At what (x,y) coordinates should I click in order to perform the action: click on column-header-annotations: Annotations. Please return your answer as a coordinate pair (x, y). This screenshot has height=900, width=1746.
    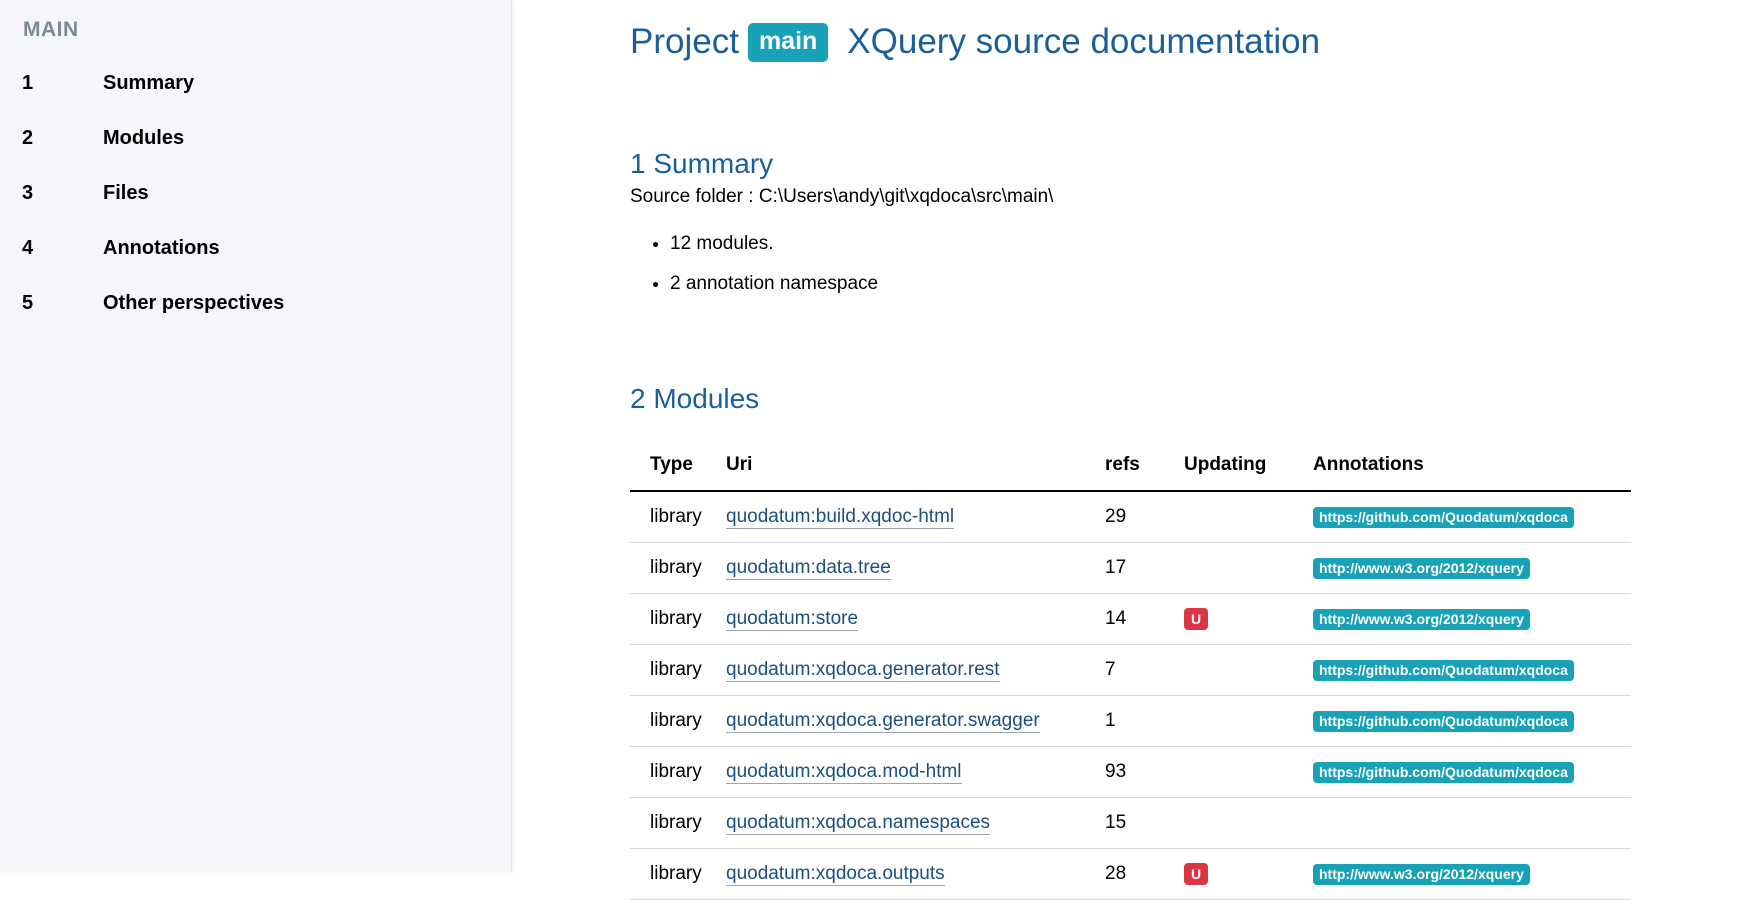
    Looking at the image, I should click on (1472, 466).